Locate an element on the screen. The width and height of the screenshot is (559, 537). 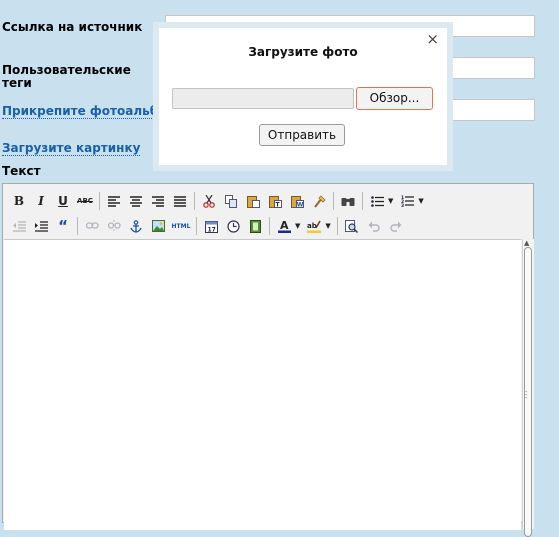
upload-picture-link: Загрузите картинку is located at coordinates (71, 148).